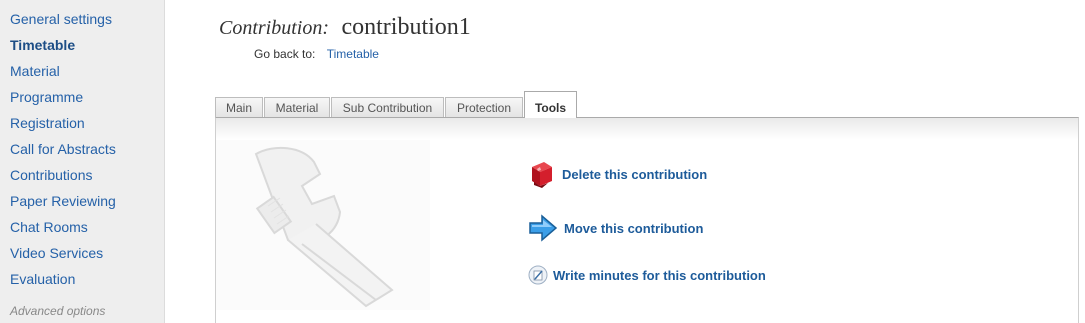 The image size is (1085, 323). I want to click on sidebar-item-timetable: Timetable, so click(82, 45).